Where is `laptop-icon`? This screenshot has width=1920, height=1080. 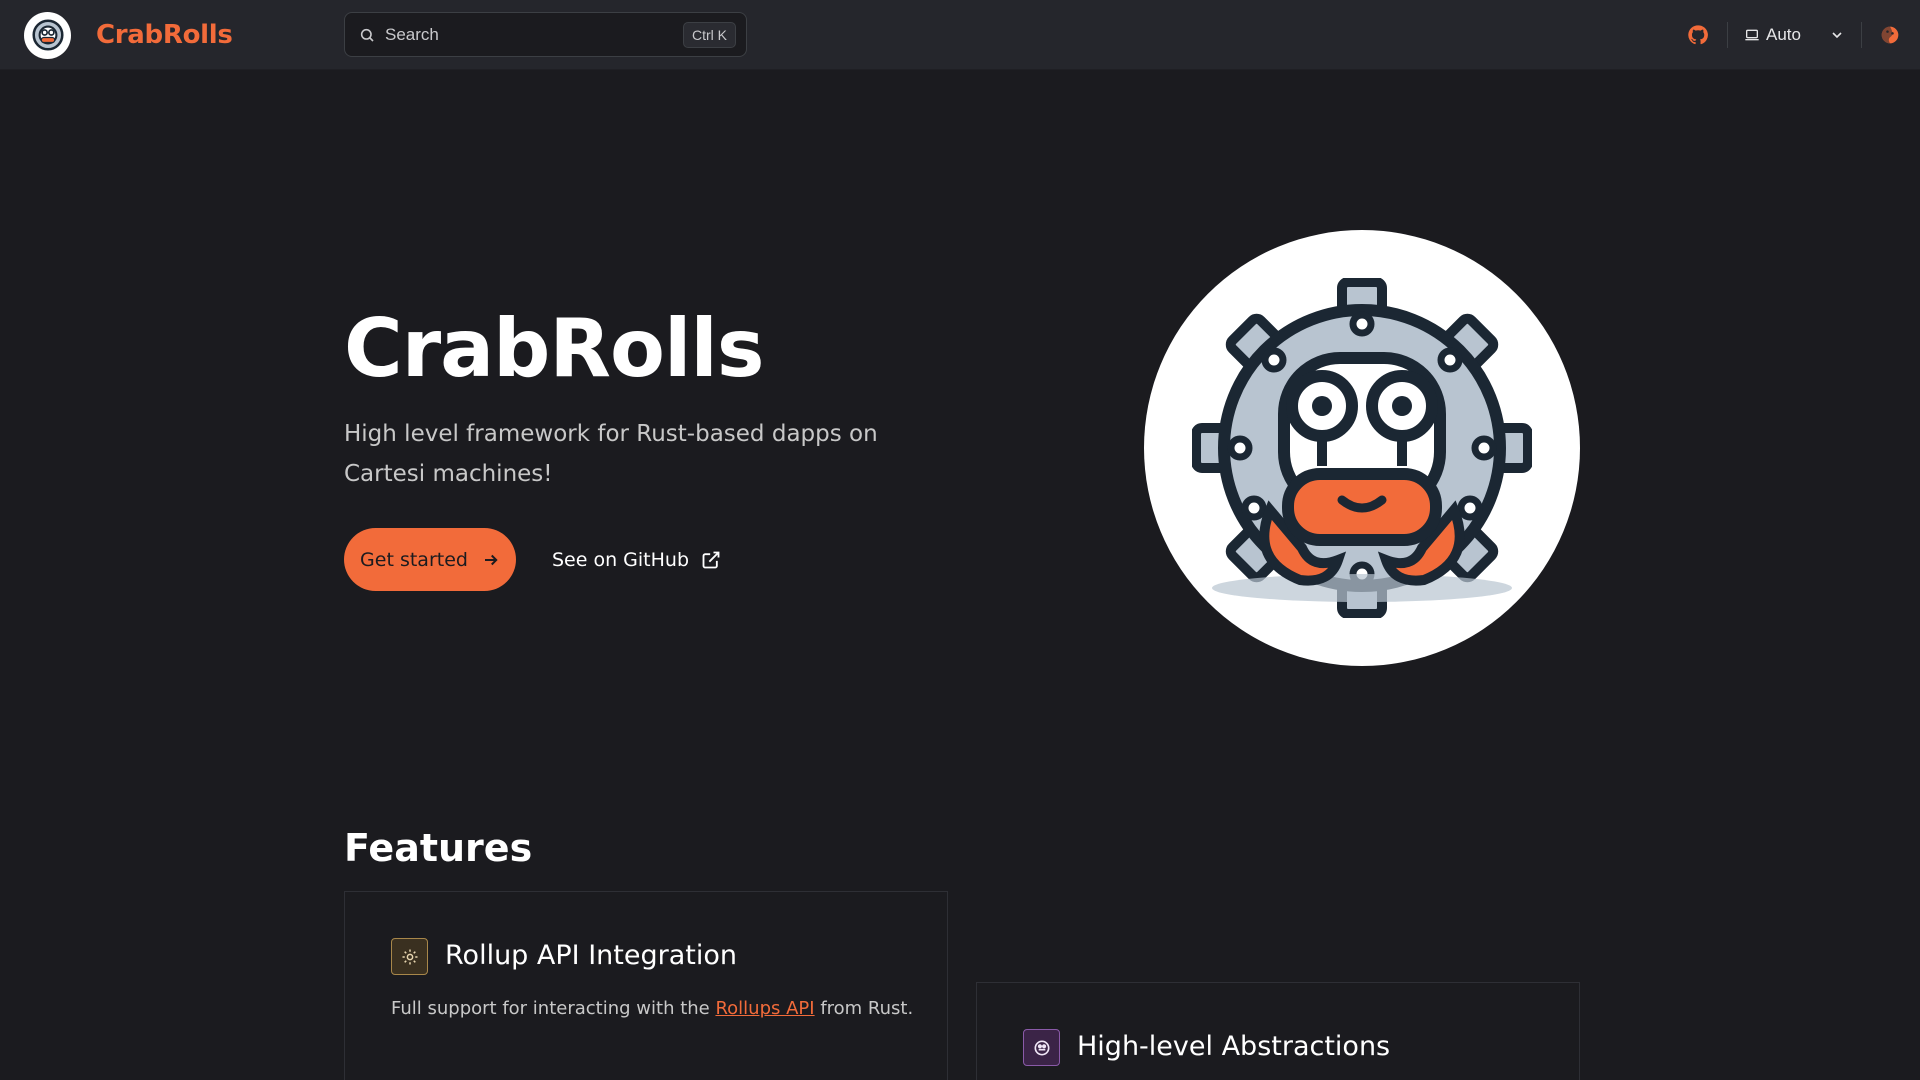
laptop-icon is located at coordinates (1752, 35).